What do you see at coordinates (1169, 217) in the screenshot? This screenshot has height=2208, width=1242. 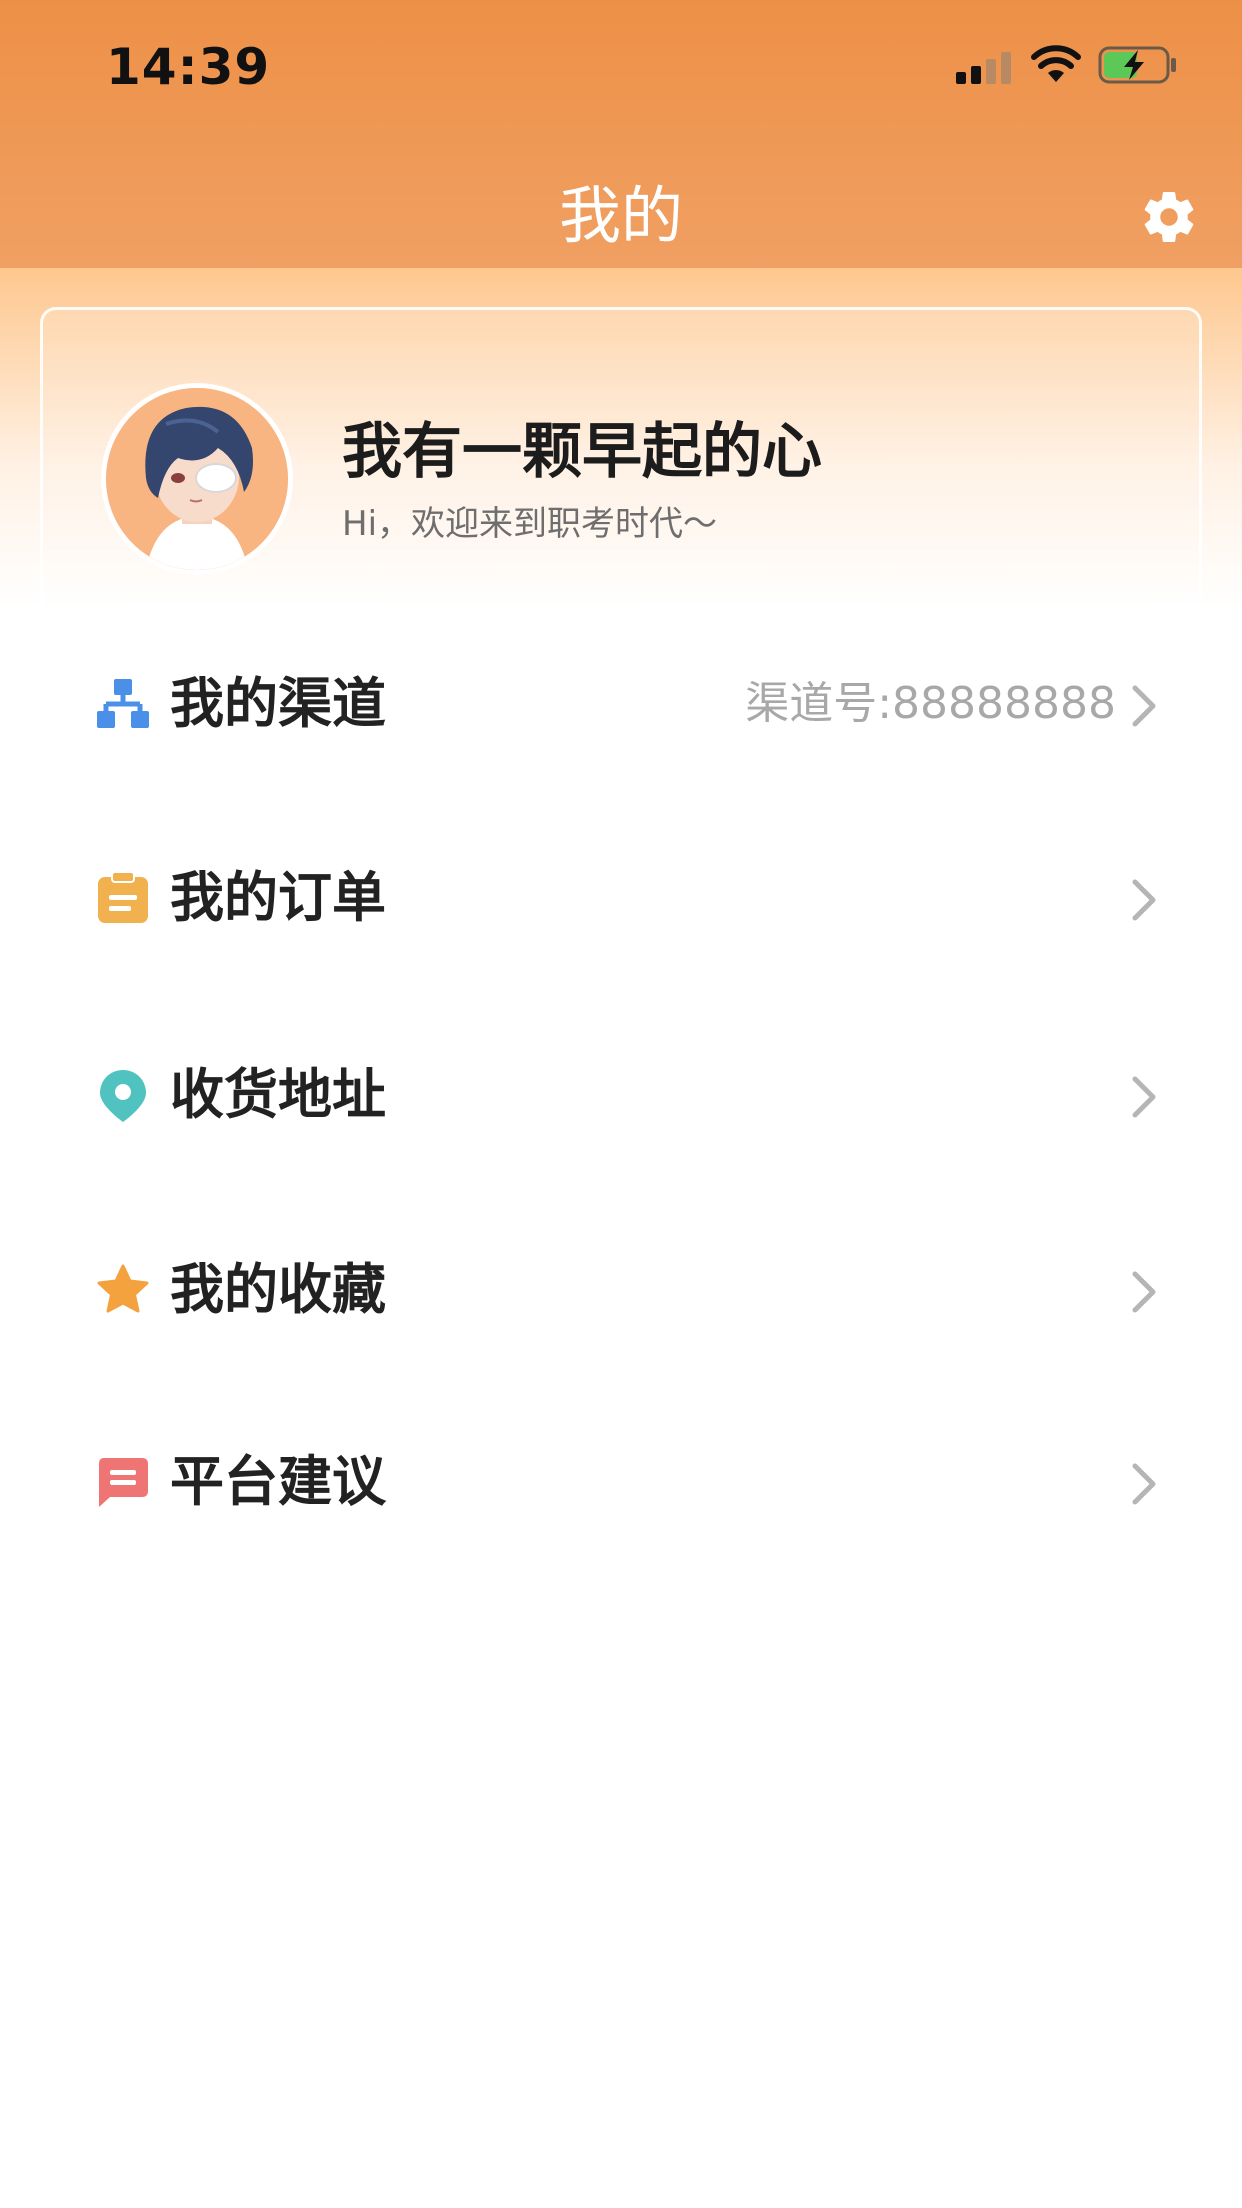 I see `gear-icon` at bounding box center [1169, 217].